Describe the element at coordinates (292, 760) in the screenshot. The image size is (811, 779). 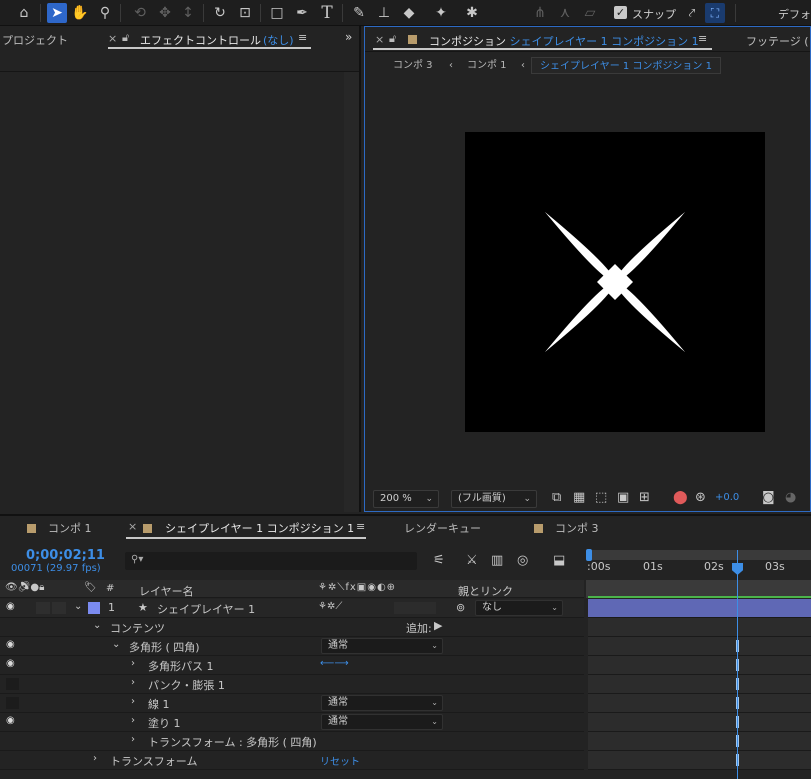
I see `transform-row: › トランスフォーム リセット` at that location.